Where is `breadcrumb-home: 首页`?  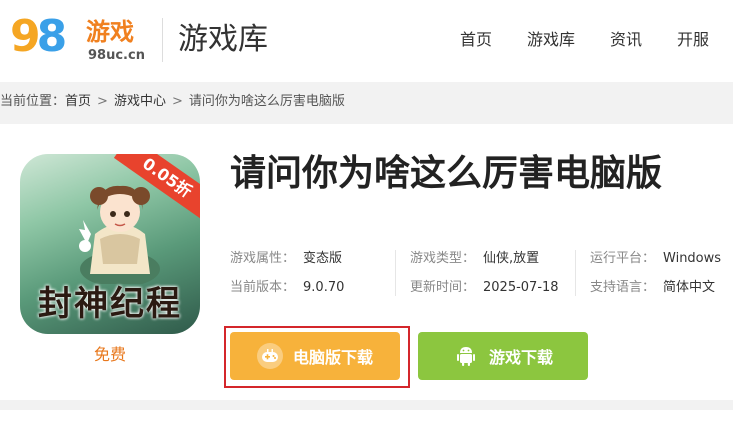
breadcrumb-home: 首页 is located at coordinates (78, 101).